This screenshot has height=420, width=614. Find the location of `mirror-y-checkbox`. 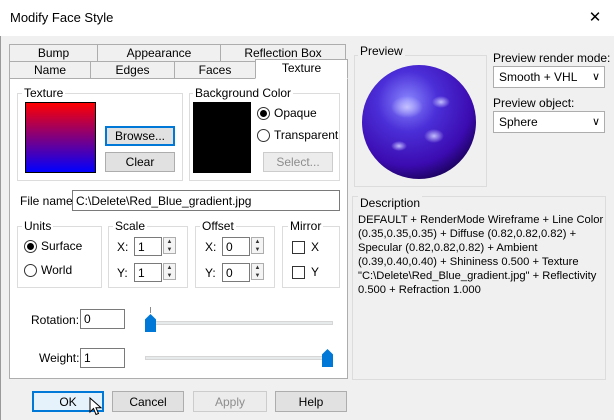

mirror-y-checkbox is located at coordinates (298, 272).